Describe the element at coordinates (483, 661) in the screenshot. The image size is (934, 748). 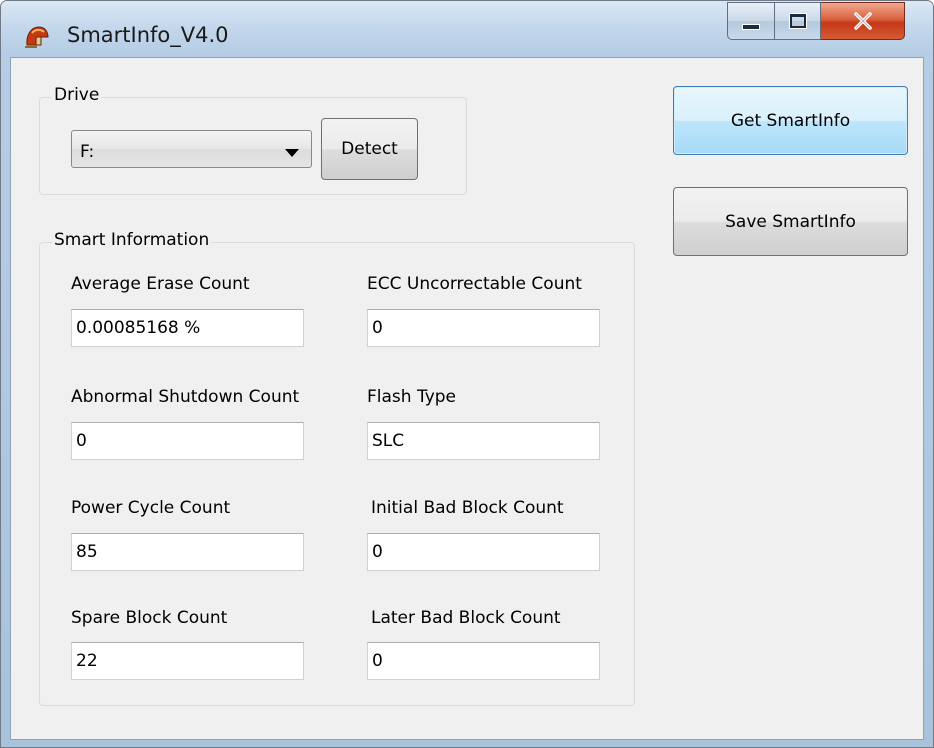
I see `later-bad-block-count-field` at that location.